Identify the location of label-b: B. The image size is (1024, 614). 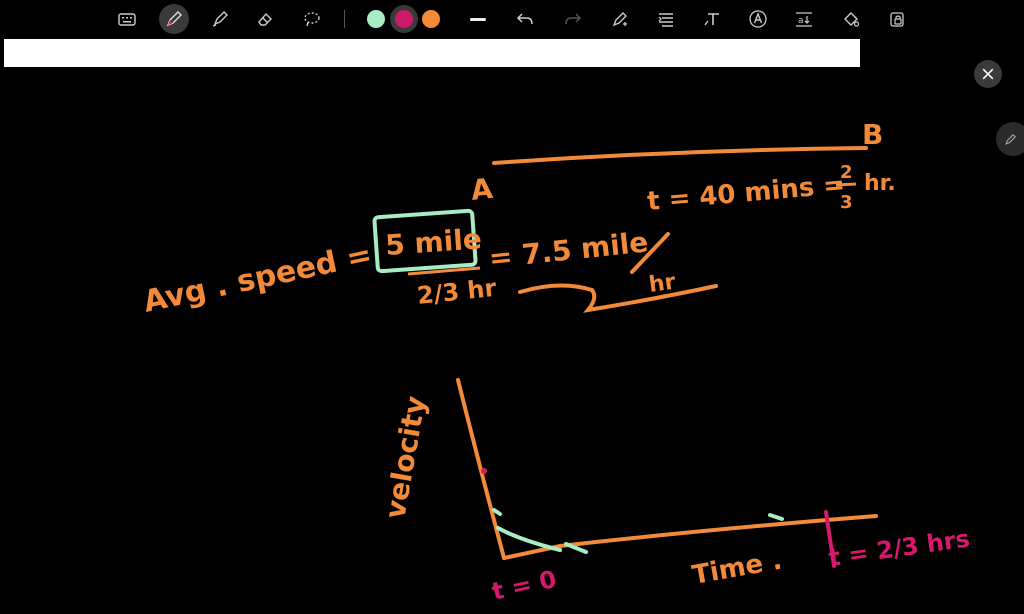
(872, 134).